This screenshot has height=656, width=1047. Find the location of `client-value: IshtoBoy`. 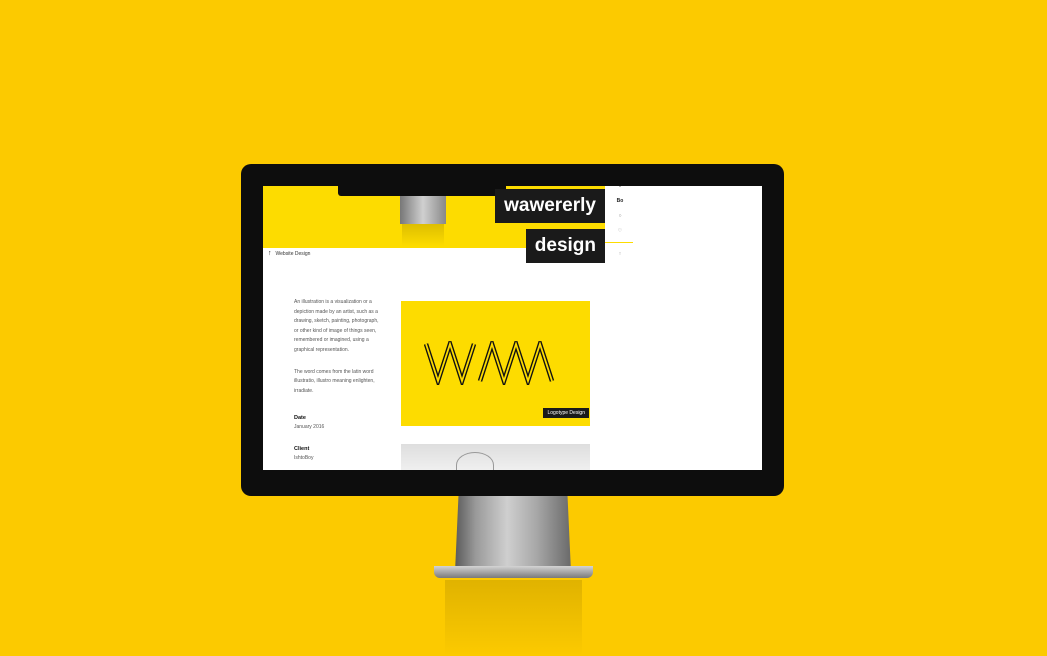

client-value: IshtoBoy is located at coordinates (304, 458).